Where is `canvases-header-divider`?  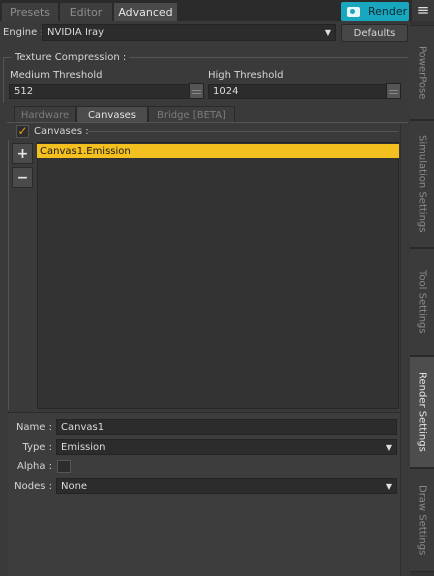 canvases-header-divider is located at coordinates (243, 131).